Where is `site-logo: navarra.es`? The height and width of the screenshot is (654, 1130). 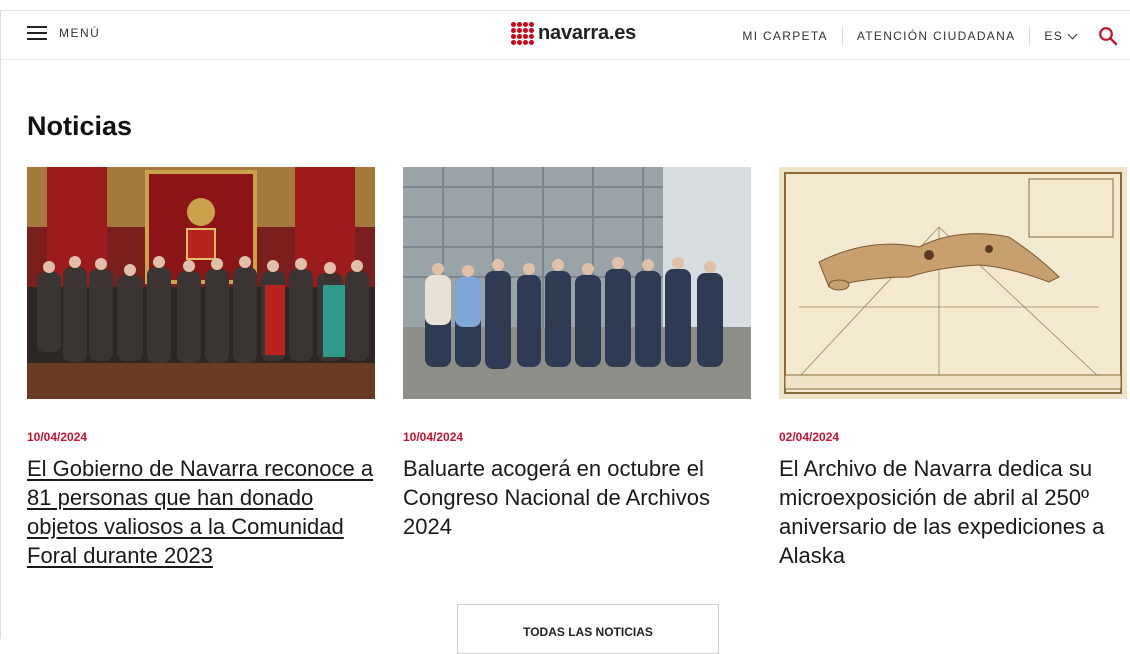 site-logo: navarra.es is located at coordinates (573, 33).